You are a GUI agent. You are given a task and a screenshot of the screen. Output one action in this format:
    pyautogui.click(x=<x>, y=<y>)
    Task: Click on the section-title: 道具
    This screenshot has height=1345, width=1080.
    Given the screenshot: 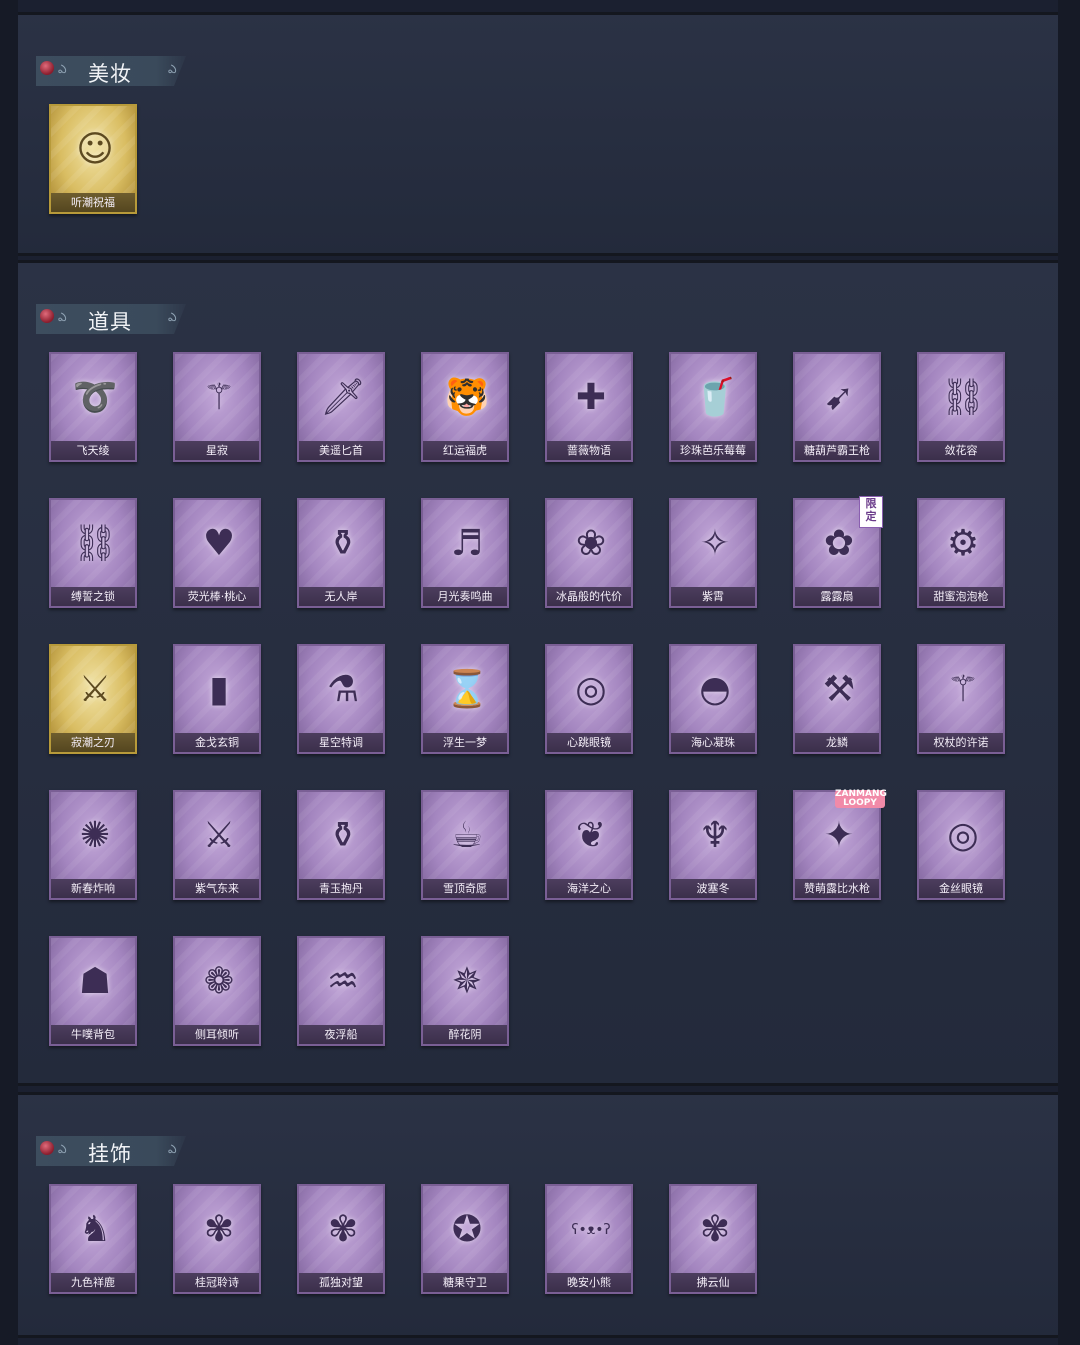 What is the action you would take?
    pyautogui.click(x=110, y=322)
    